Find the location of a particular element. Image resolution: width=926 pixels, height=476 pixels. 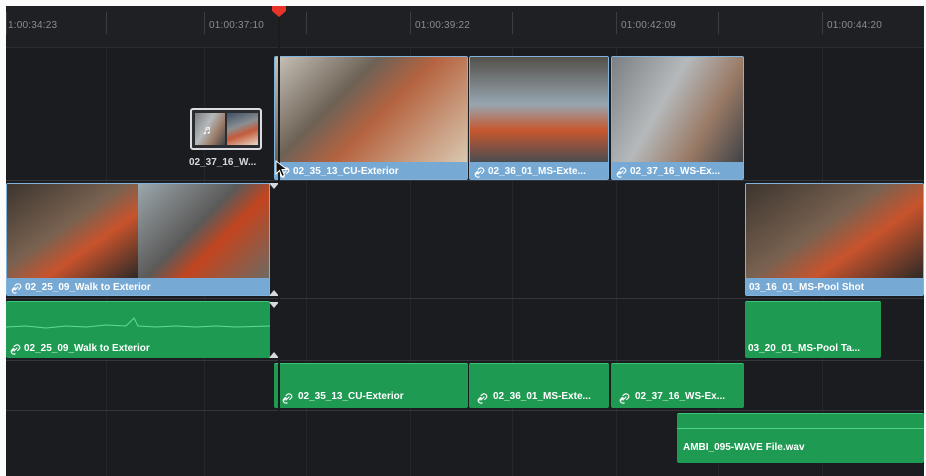

timecode-label: 01:00:37:10 is located at coordinates (237, 25).